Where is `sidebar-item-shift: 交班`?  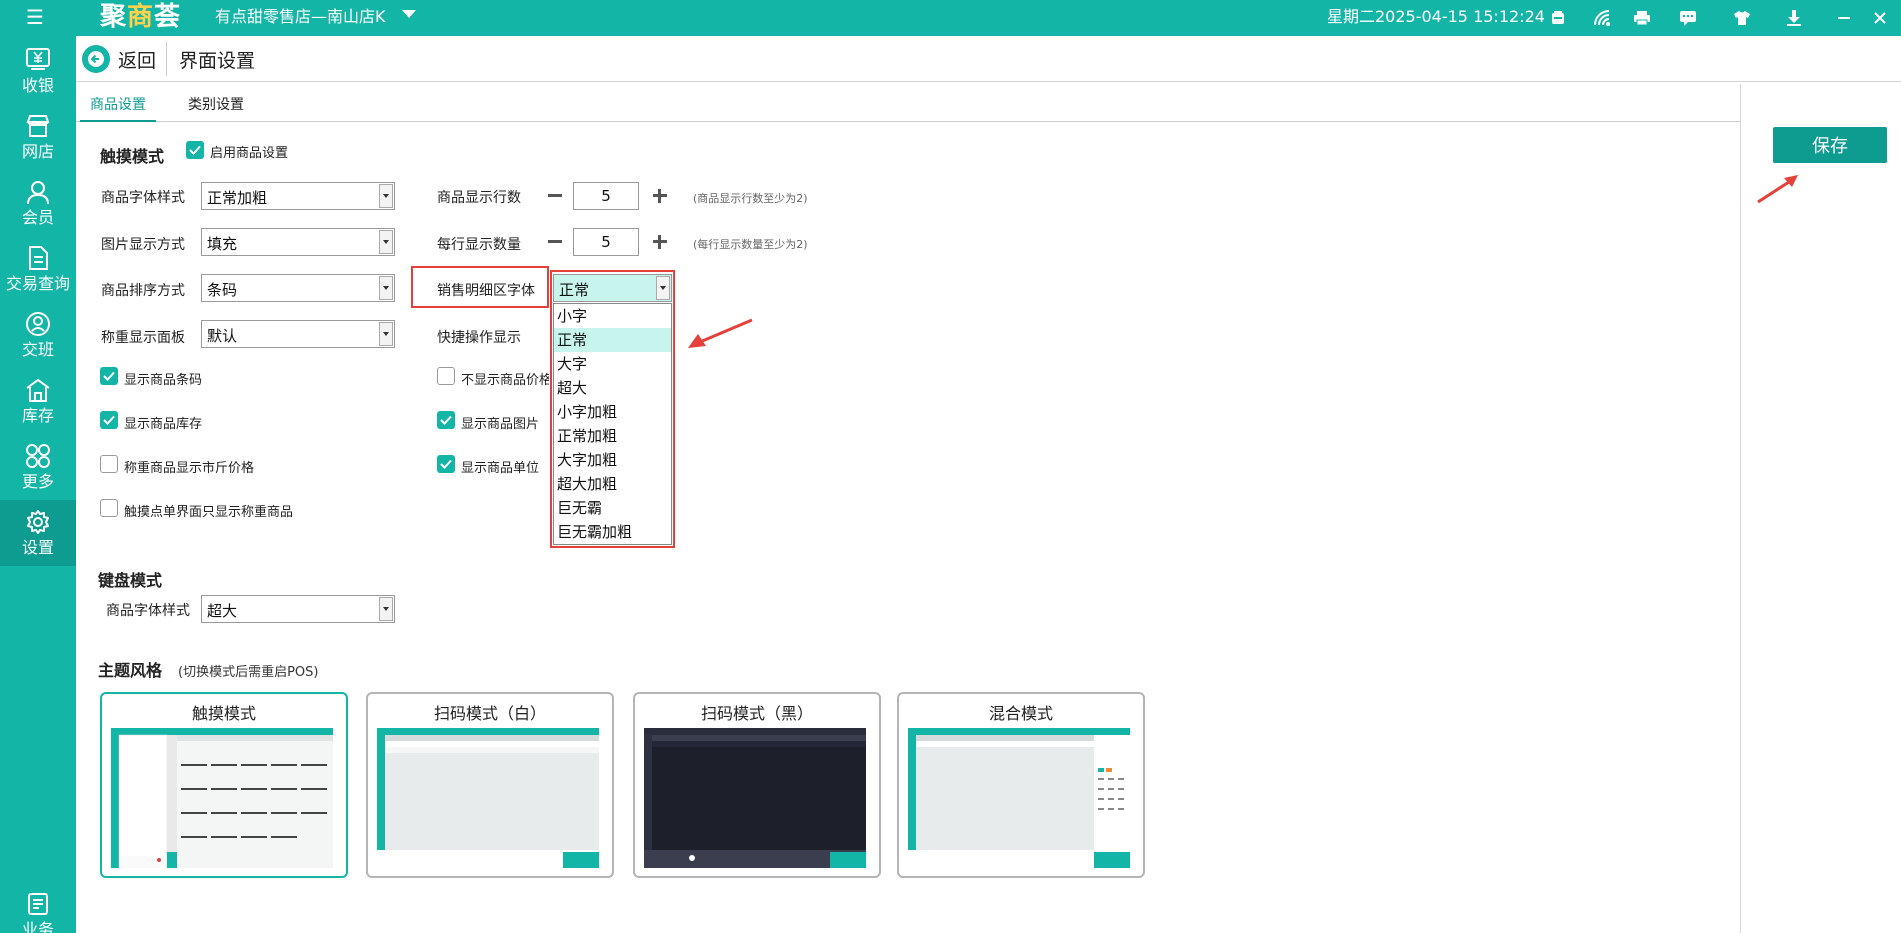 sidebar-item-shift: 交班 is located at coordinates (38, 335).